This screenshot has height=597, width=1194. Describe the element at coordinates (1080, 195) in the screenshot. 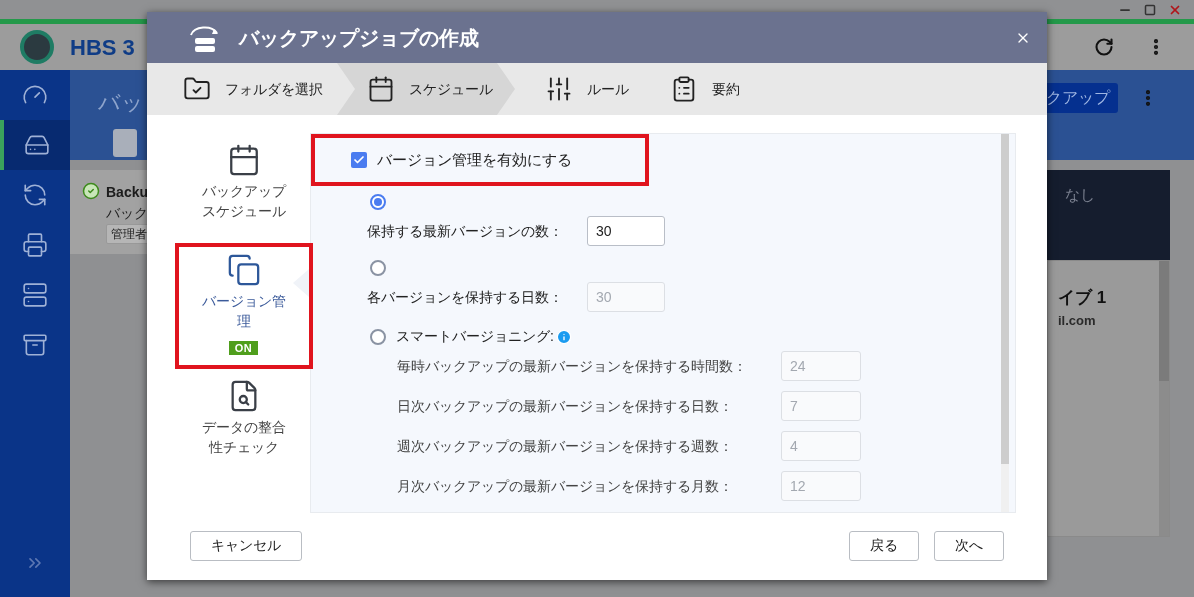

I see `panel-text: なし` at that location.